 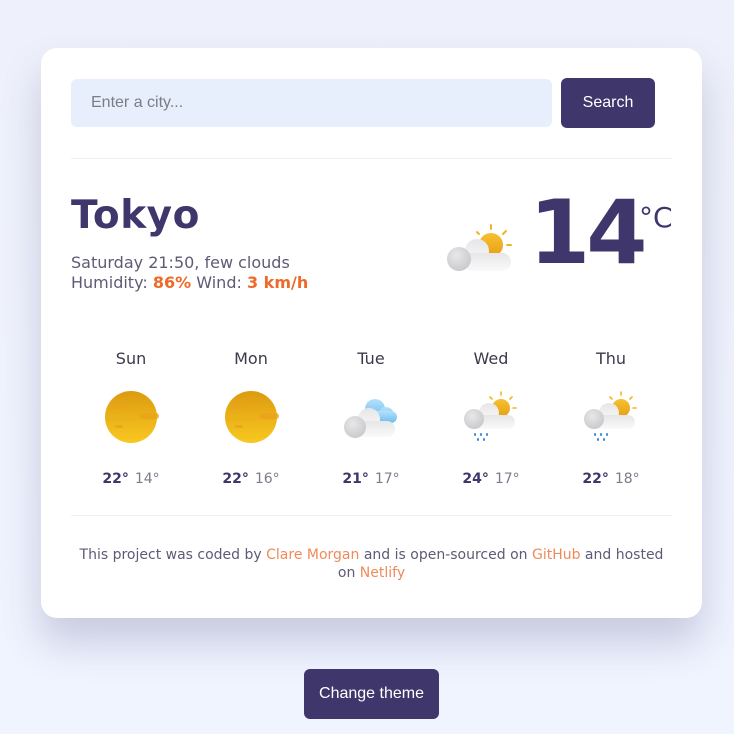 I want to click on current-temperature: 14, so click(x=588, y=232).